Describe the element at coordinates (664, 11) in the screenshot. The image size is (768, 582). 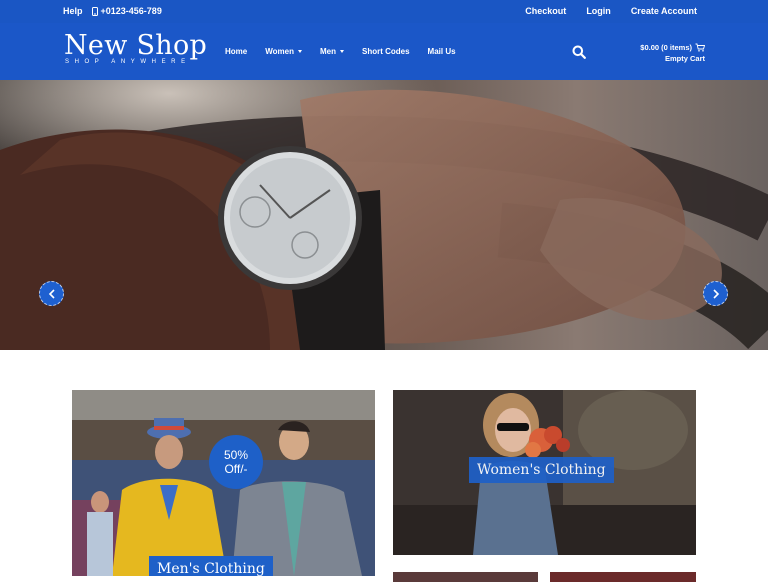
I see `create-account-link: Create Account` at that location.